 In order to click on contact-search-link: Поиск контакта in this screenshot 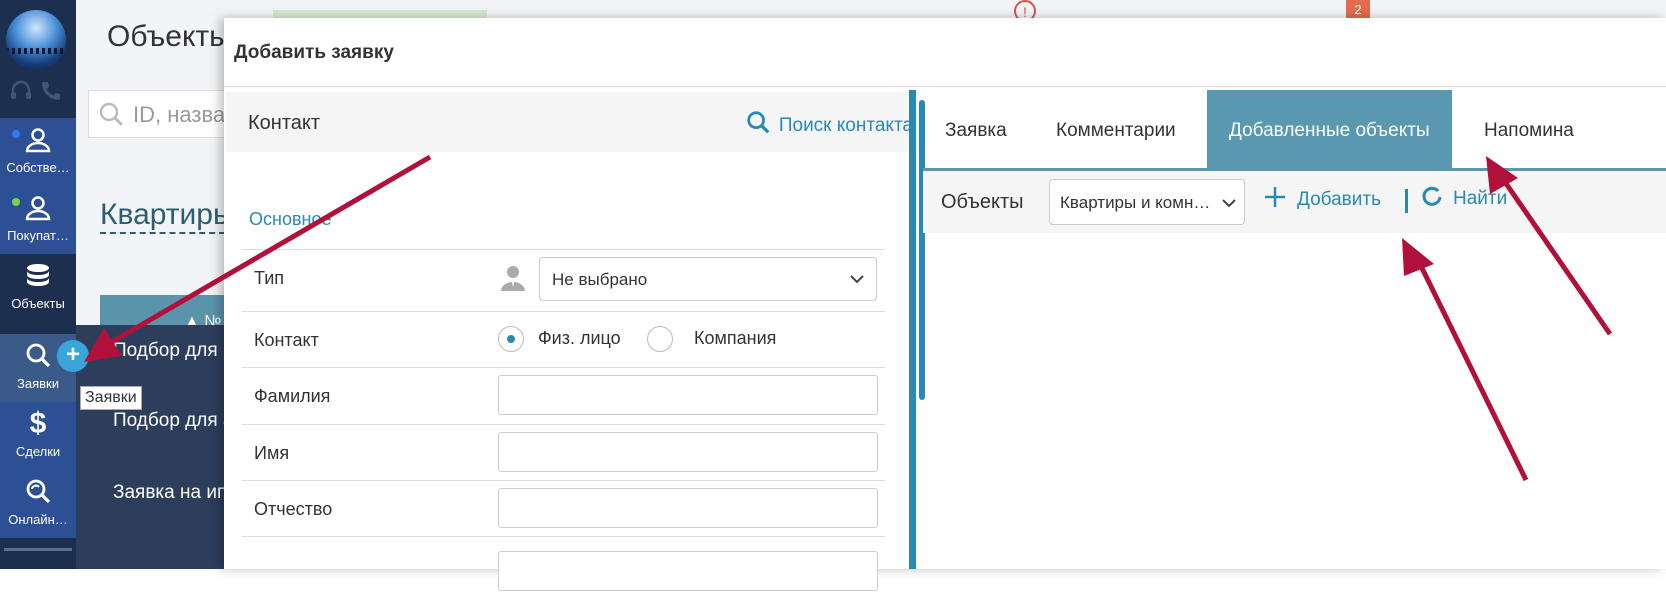, I will do `click(829, 126)`.